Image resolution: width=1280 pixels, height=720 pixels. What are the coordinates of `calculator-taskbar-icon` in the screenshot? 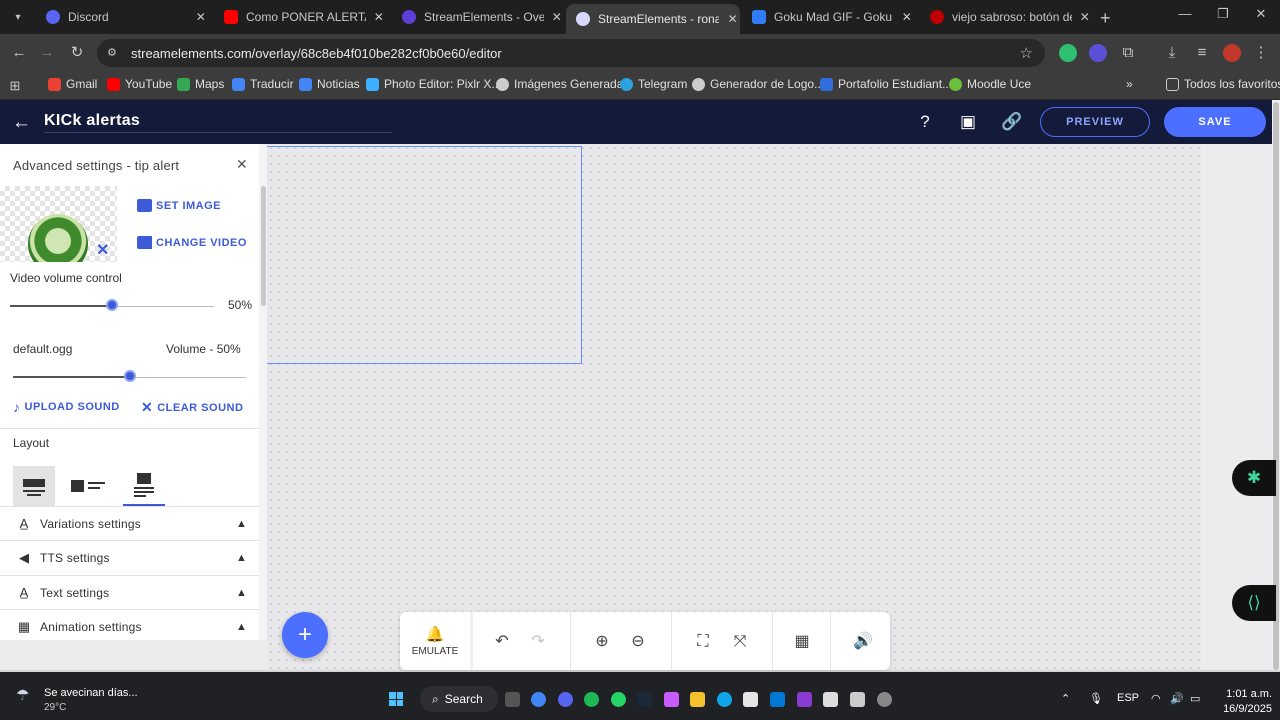 It's located at (830, 699).